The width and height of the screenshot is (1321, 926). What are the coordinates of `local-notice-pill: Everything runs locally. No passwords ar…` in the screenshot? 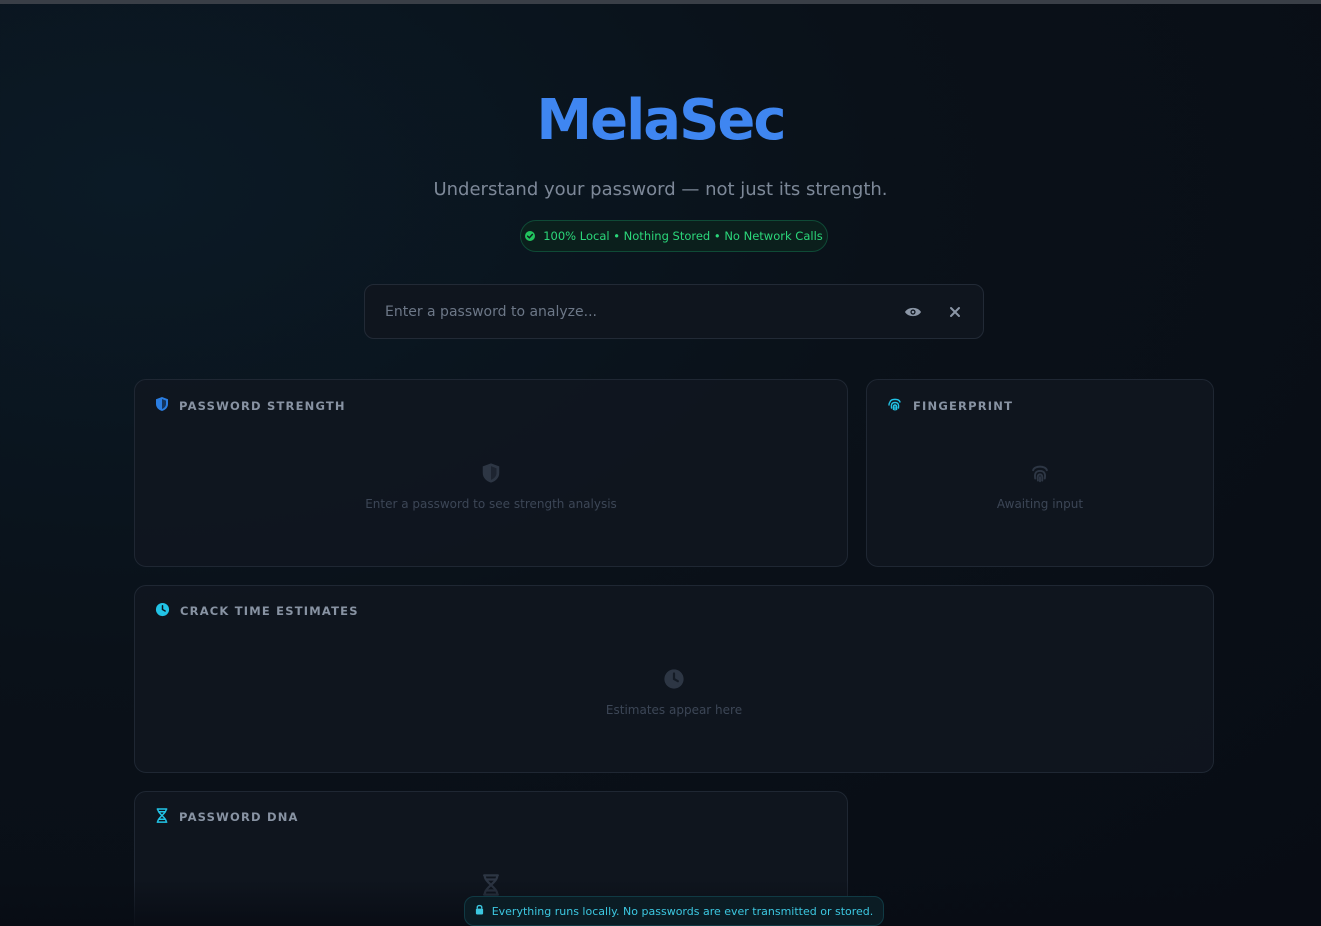 It's located at (674, 911).